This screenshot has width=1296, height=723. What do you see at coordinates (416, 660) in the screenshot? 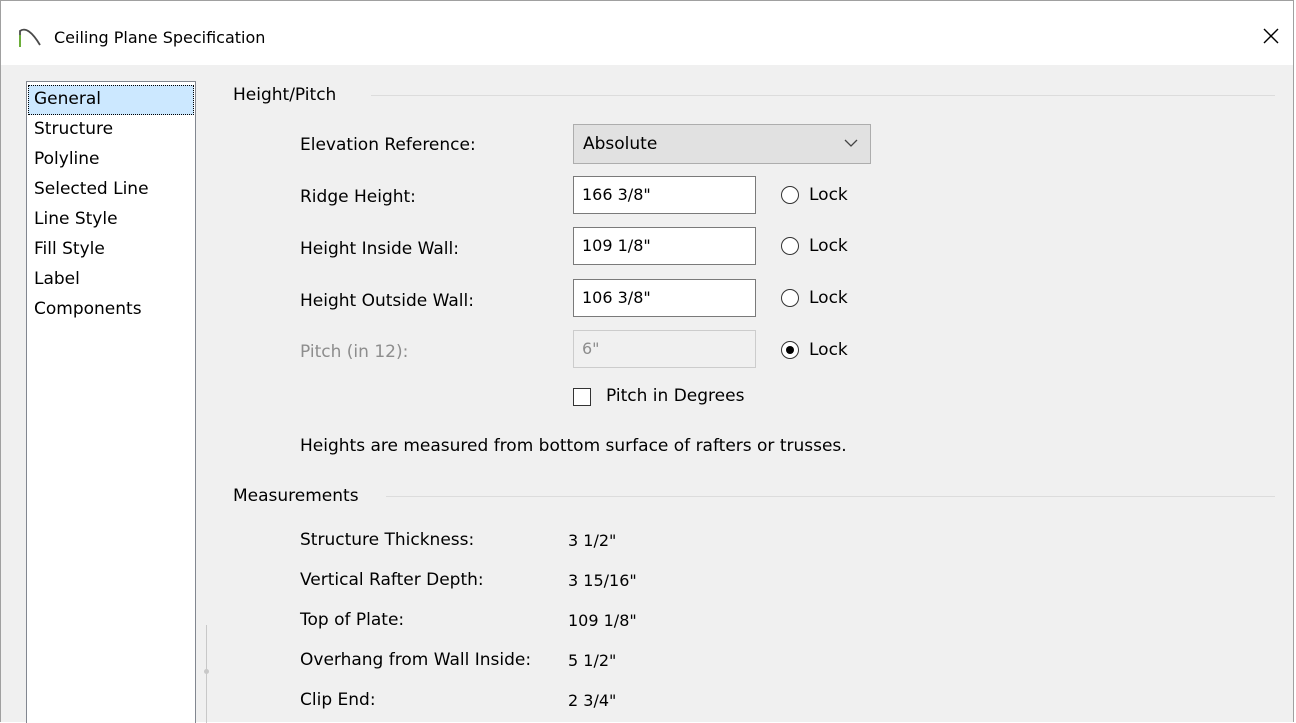
I see `measurement-label: Overhang from Wall Inside:` at bounding box center [416, 660].